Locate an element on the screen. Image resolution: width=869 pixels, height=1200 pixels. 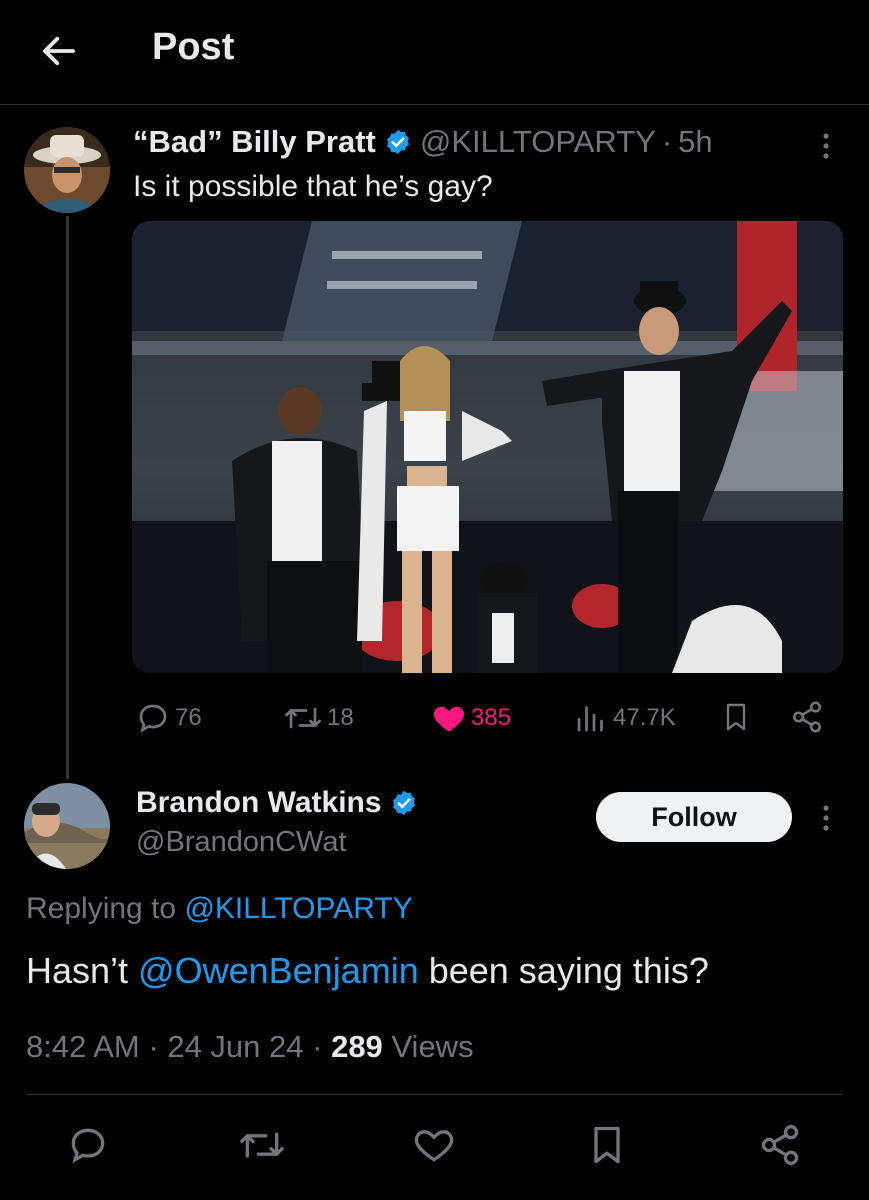
reply-text: Hasn’t @OwenBenjamin been saying this? is located at coordinates (367, 971).